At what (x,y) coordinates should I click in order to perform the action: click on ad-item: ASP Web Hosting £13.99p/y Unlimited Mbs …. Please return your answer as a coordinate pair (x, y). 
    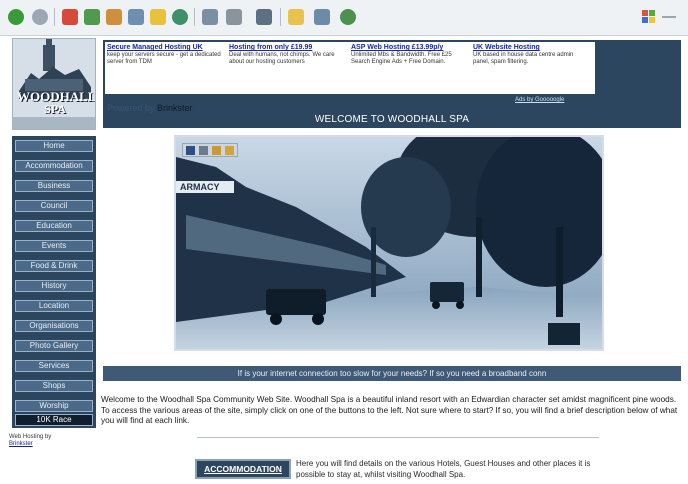
    Looking at the image, I should click on (410, 55).